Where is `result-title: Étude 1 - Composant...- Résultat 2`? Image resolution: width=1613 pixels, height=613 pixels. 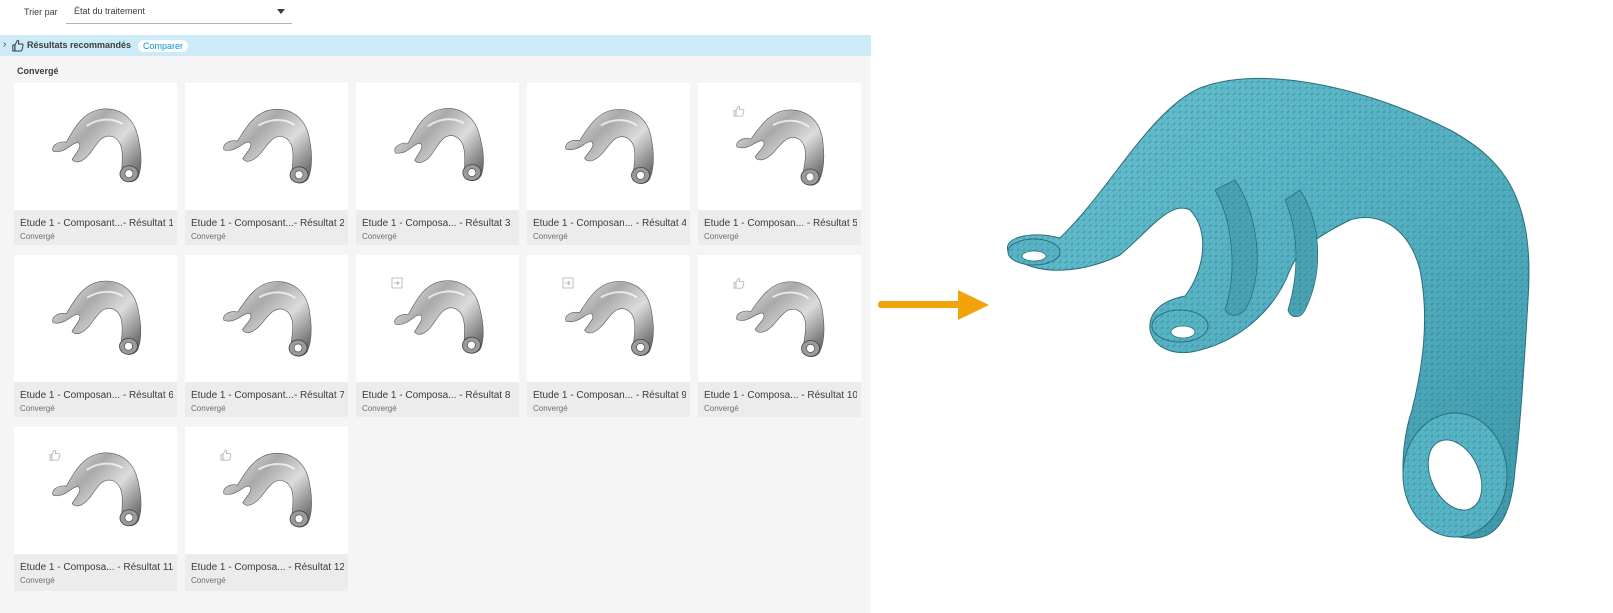
result-title: Étude 1 - Composant...- Résultat 2 is located at coordinates (267, 223).